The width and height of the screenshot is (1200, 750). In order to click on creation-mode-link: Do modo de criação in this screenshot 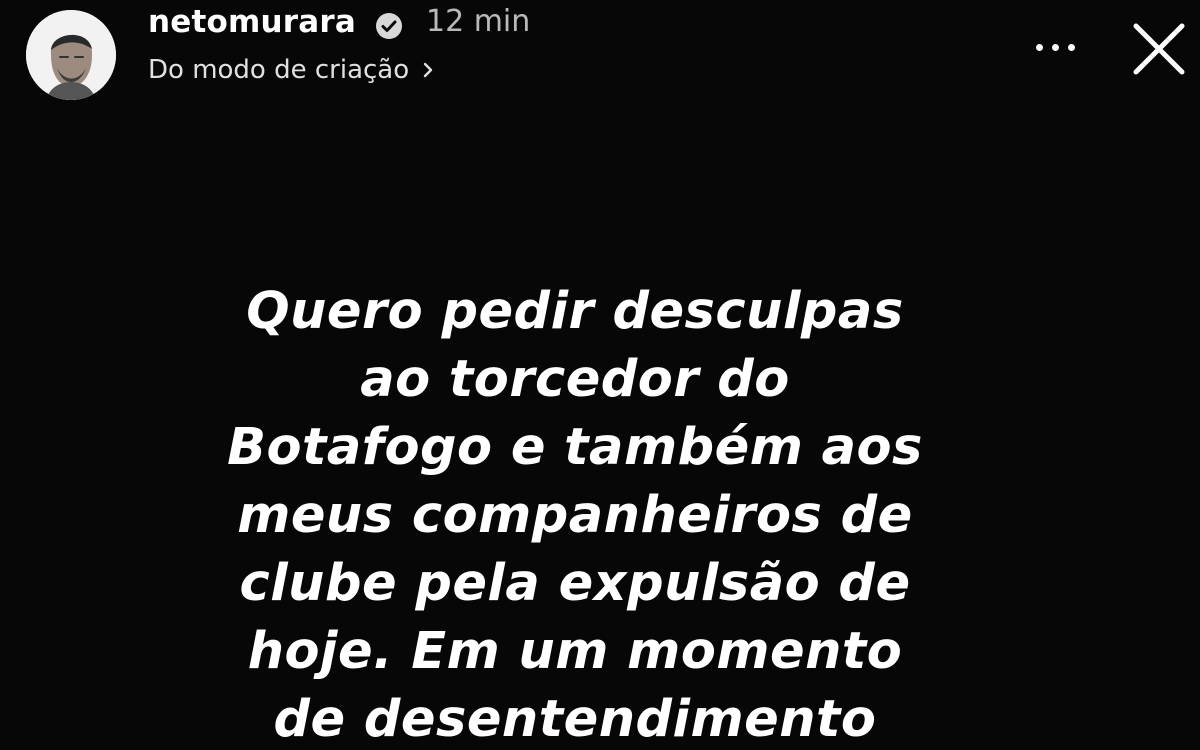, I will do `click(291, 70)`.